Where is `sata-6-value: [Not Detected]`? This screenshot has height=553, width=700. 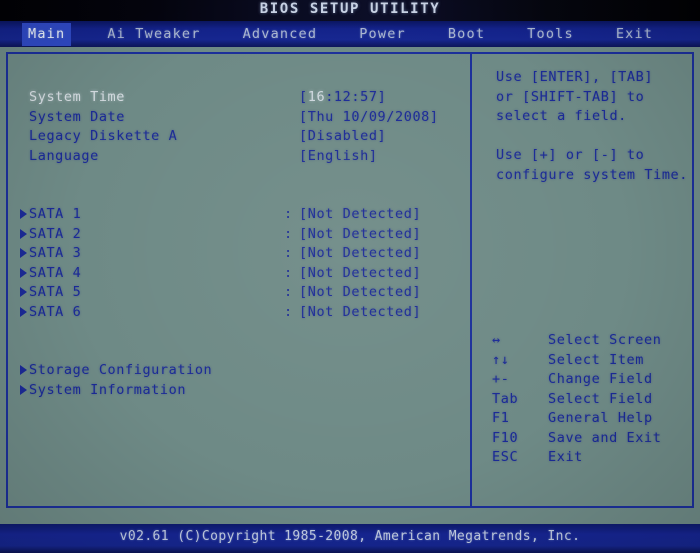
sata-6-value: [Not Detected] is located at coordinates (360, 311).